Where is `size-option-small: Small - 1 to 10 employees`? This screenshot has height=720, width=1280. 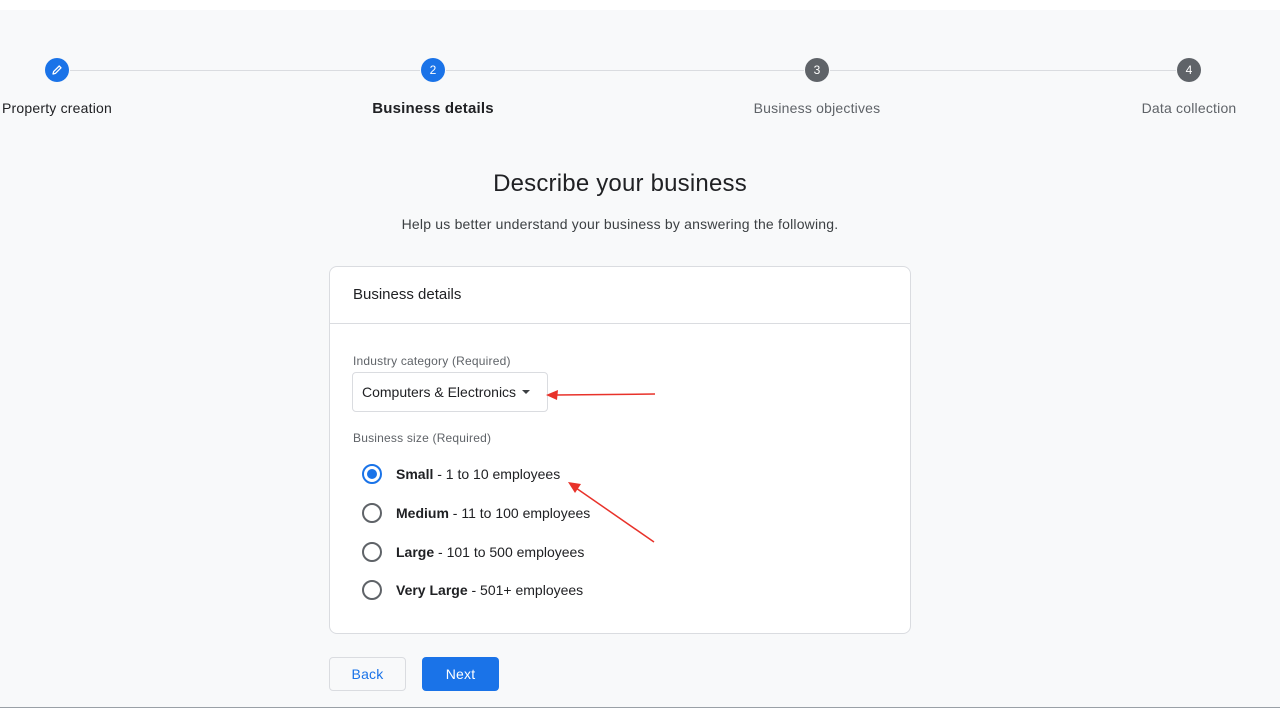
size-option-small: Small - 1 to 10 employees is located at coordinates (461, 474).